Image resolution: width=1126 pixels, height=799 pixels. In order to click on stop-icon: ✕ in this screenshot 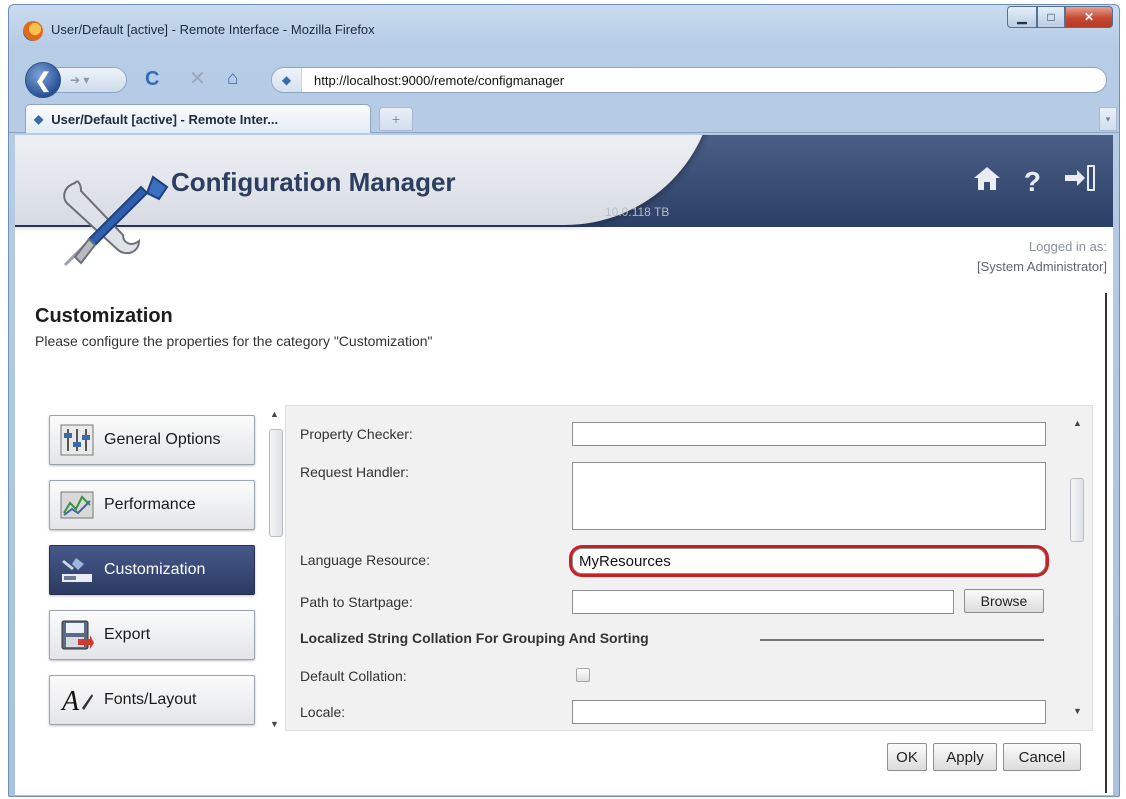, I will do `click(197, 79)`.